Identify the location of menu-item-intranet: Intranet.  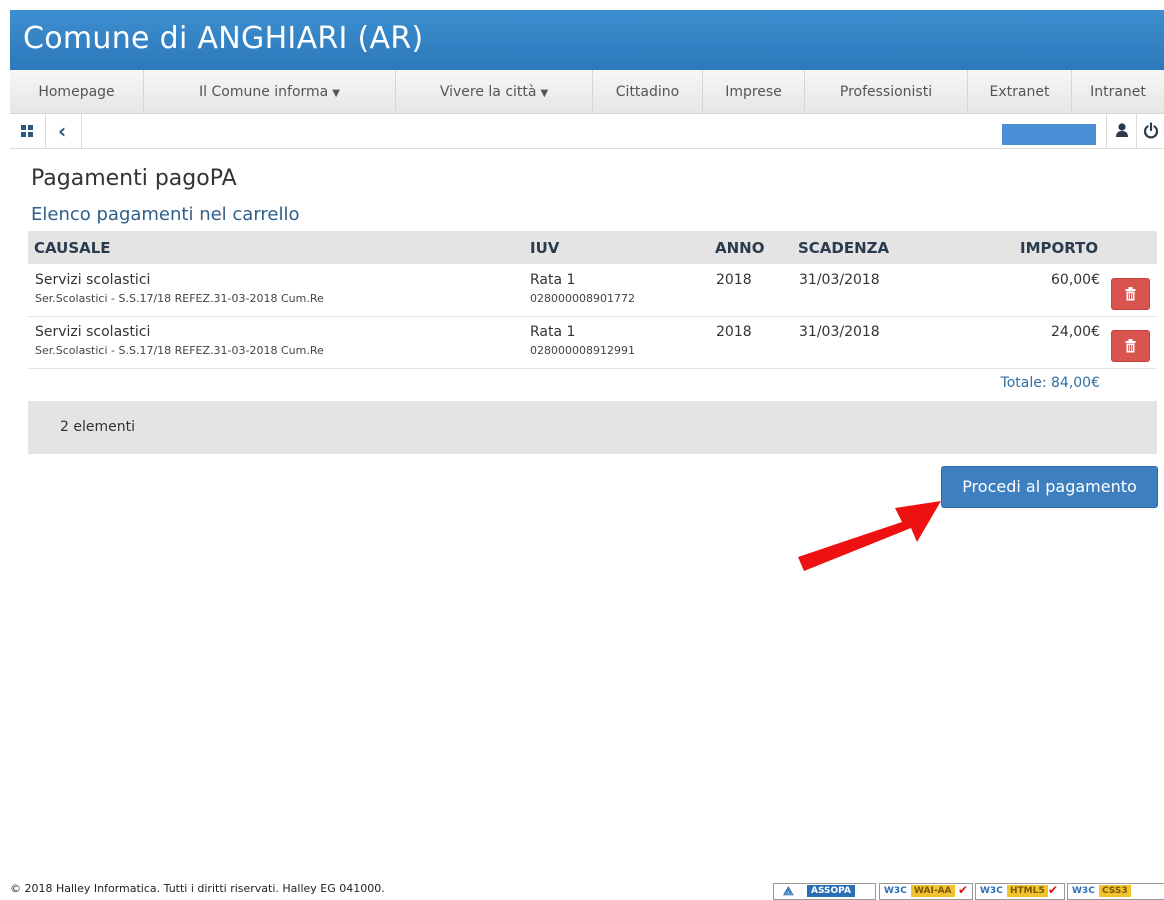
(1118, 91).